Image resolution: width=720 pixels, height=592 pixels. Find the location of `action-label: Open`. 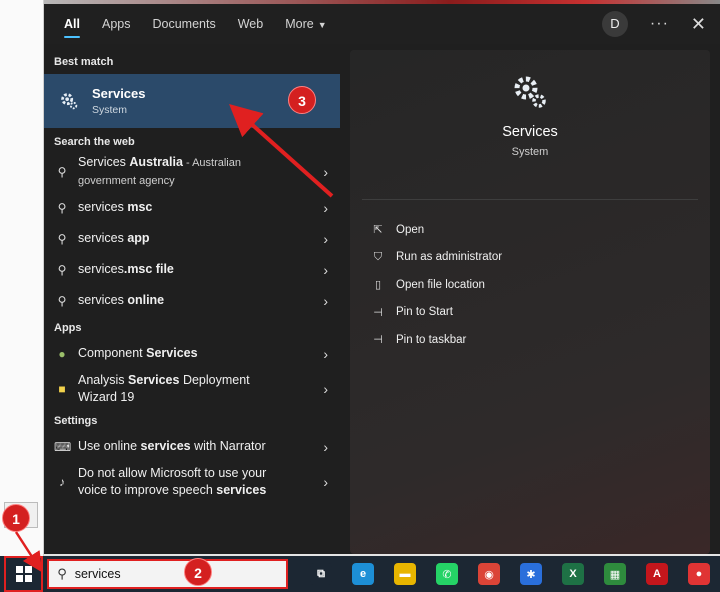

action-label: Open is located at coordinates (410, 229).